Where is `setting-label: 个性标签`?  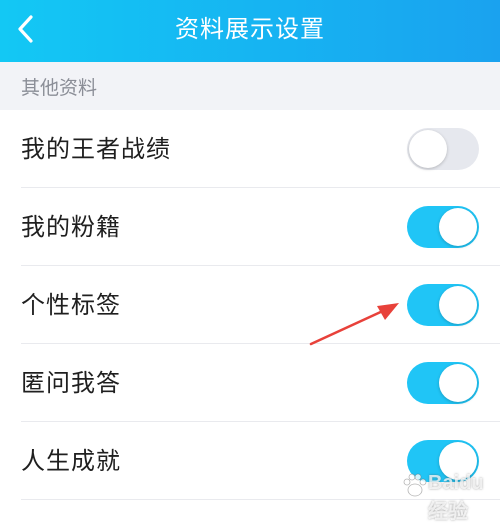
setting-label: 个性标签 is located at coordinates (71, 305).